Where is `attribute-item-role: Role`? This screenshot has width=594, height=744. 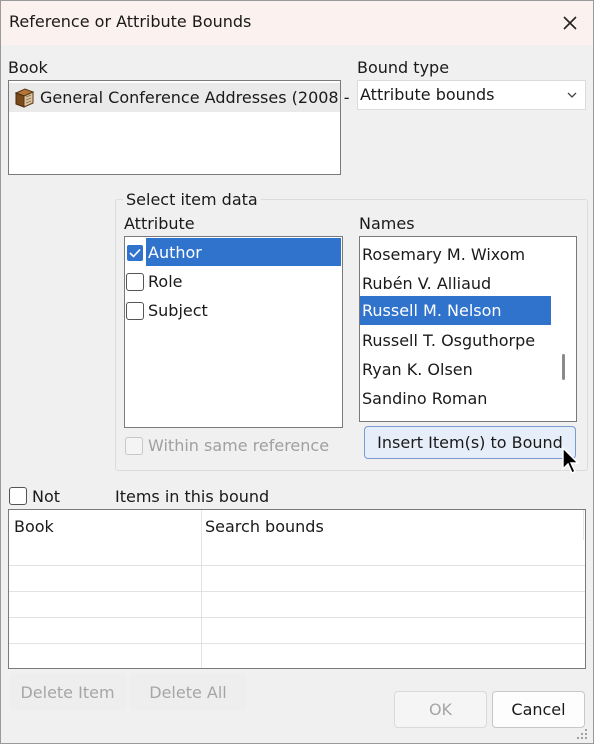
attribute-item-role: Role is located at coordinates (233, 281).